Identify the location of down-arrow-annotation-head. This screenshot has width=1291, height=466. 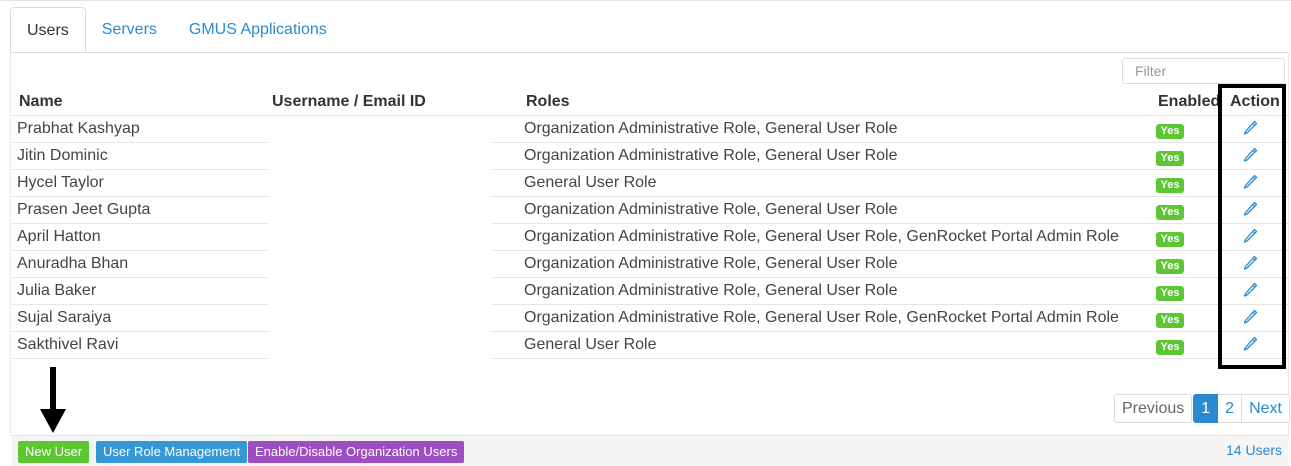
(53, 421).